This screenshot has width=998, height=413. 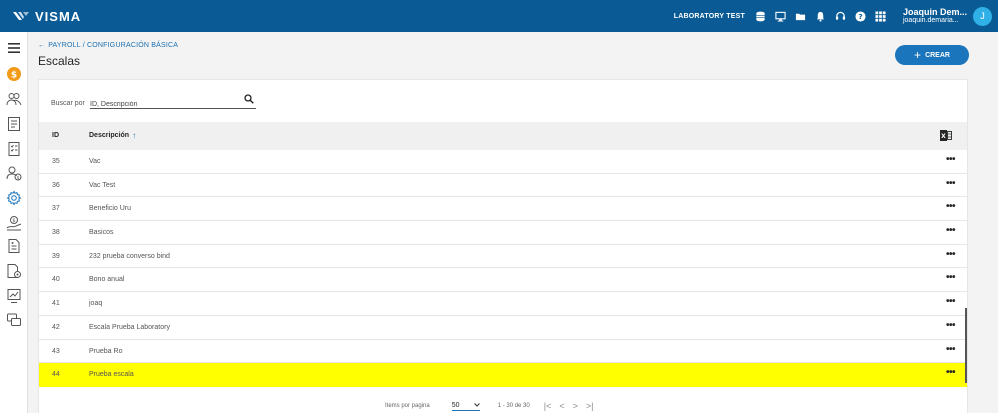 I want to click on cell-id: 44, so click(x=56, y=375).